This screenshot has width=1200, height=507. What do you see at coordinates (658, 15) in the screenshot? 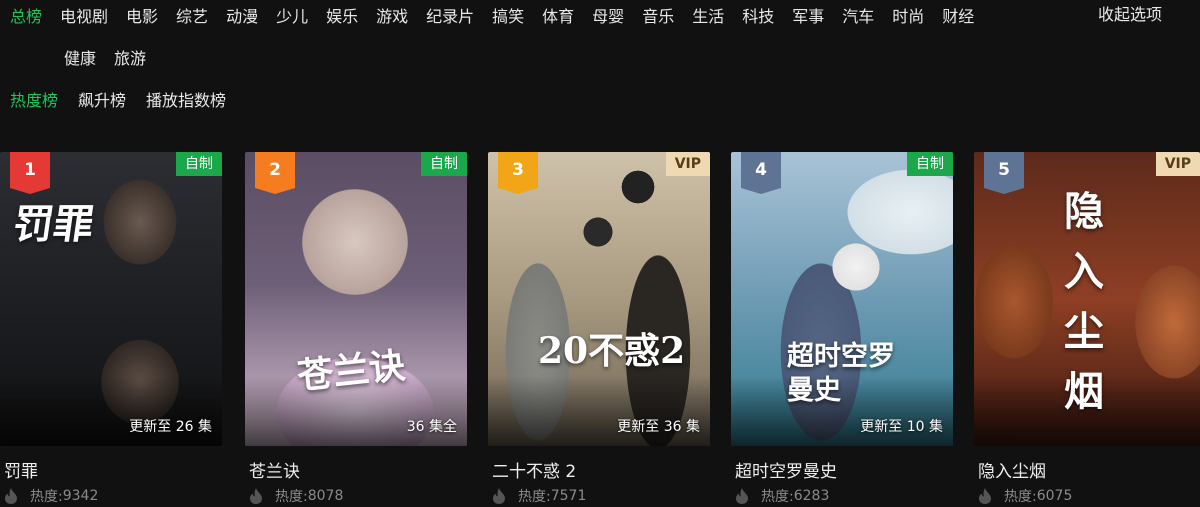
I see `category-tab: 音乐` at bounding box center [658, 15].